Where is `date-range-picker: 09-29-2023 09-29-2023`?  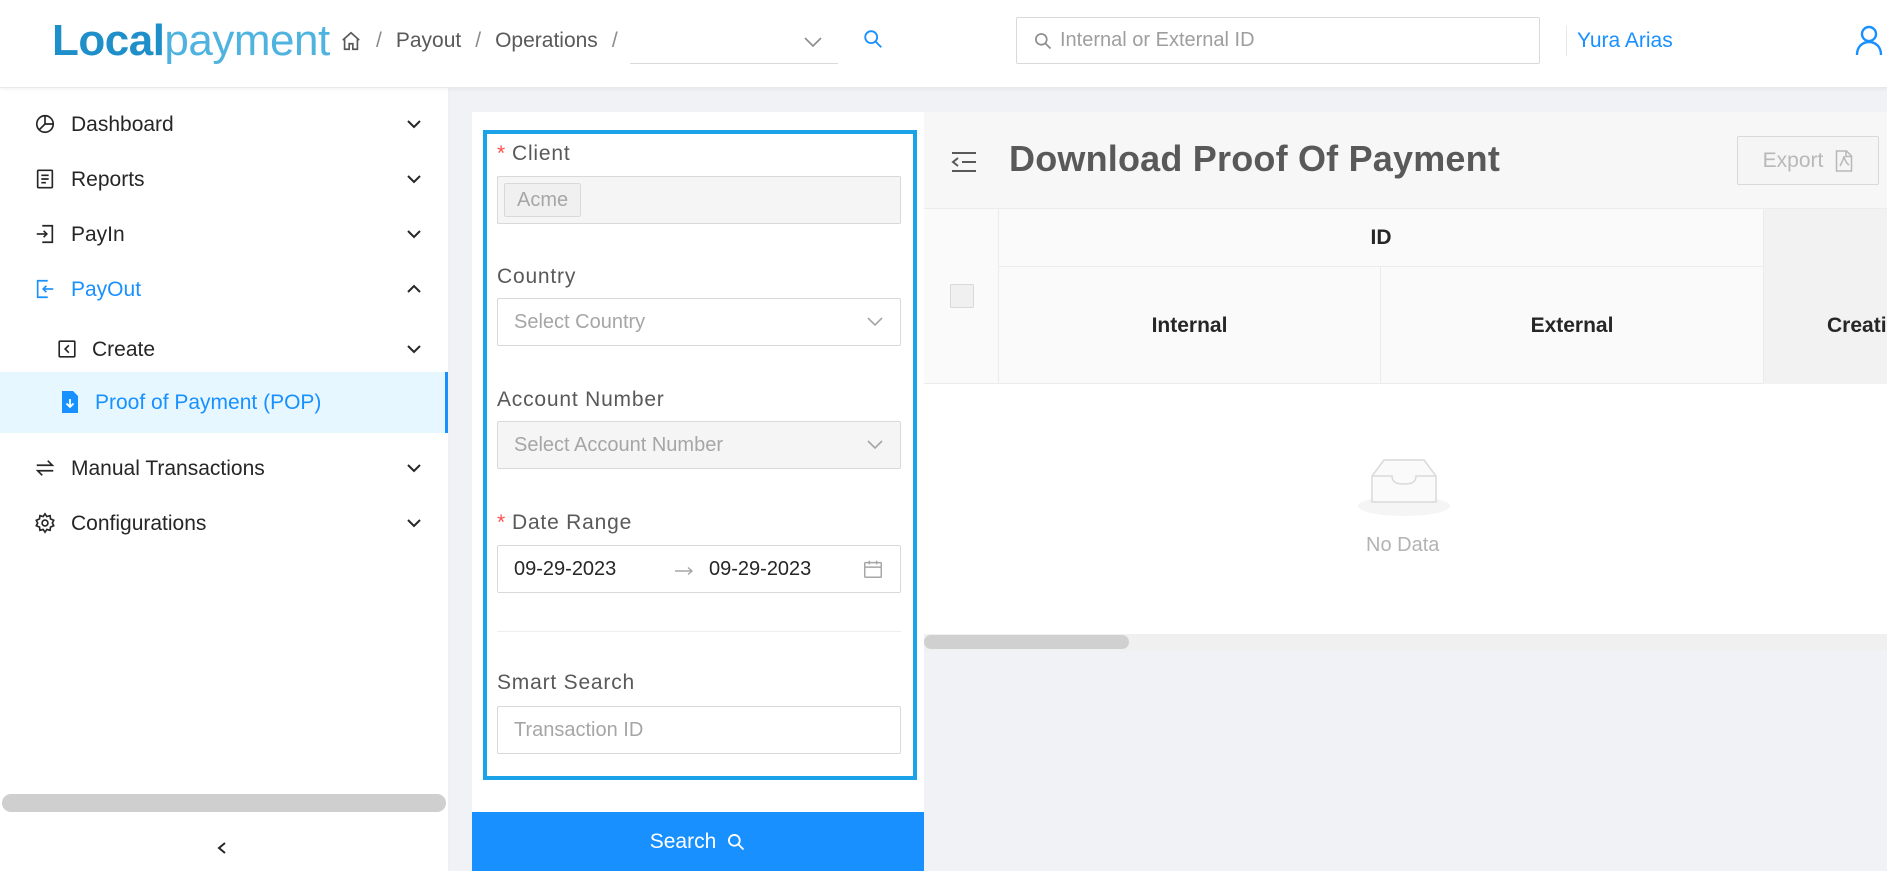
date-range-picker: 09-29-2023 09-29-2023 is located at coordinates (699, 569).